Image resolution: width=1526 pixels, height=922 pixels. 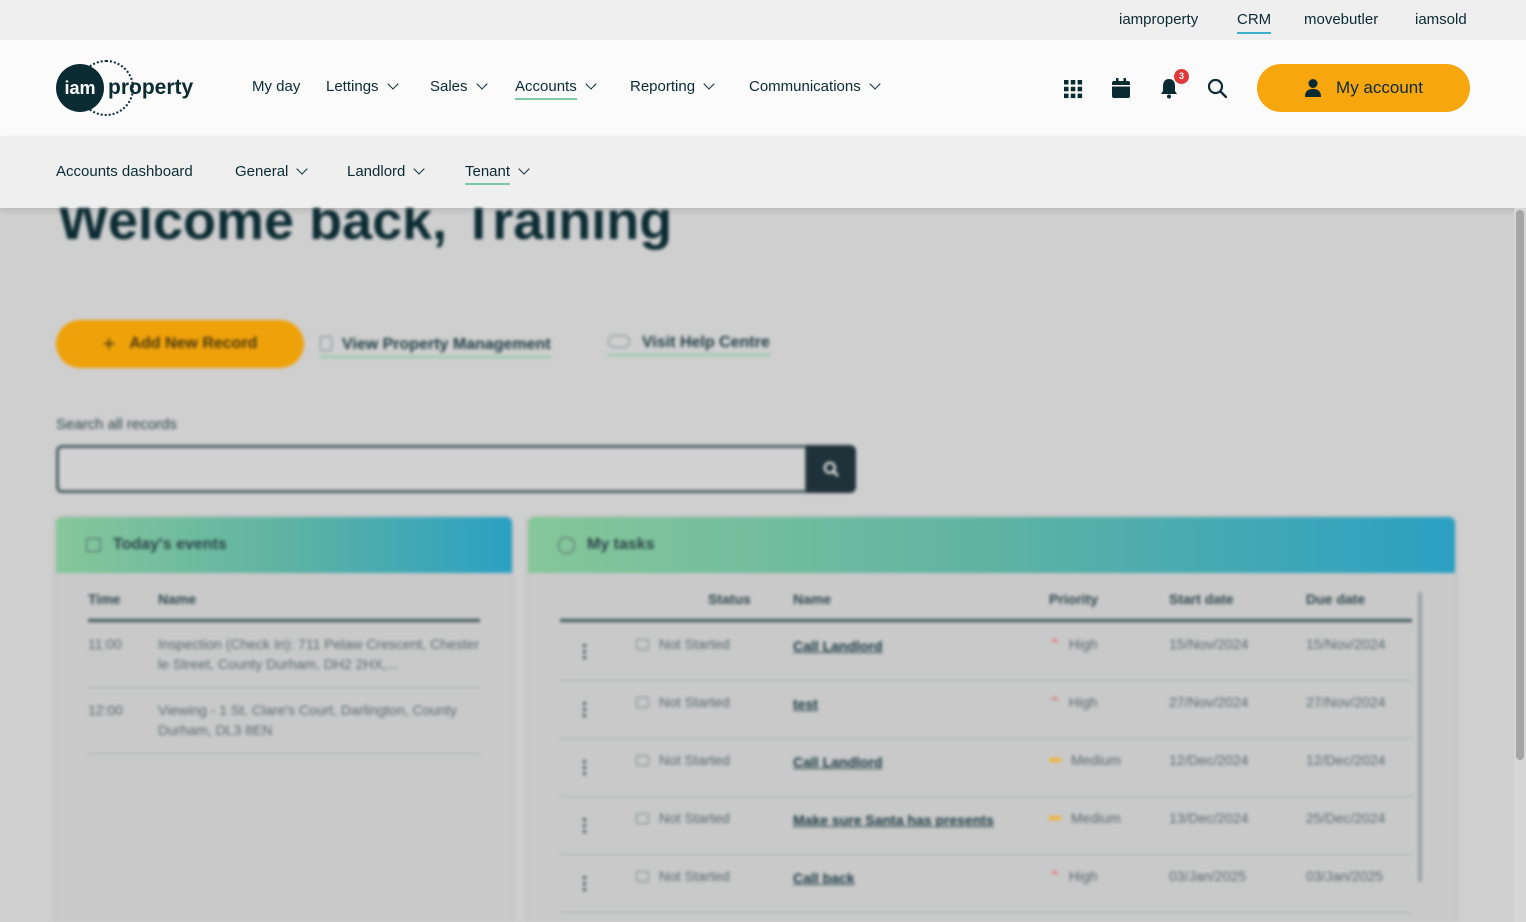 What do you see at coordinates (1420, 737) in the screenshot?
I see `tasks-scrollbar` at bounding box center [1420, 737].